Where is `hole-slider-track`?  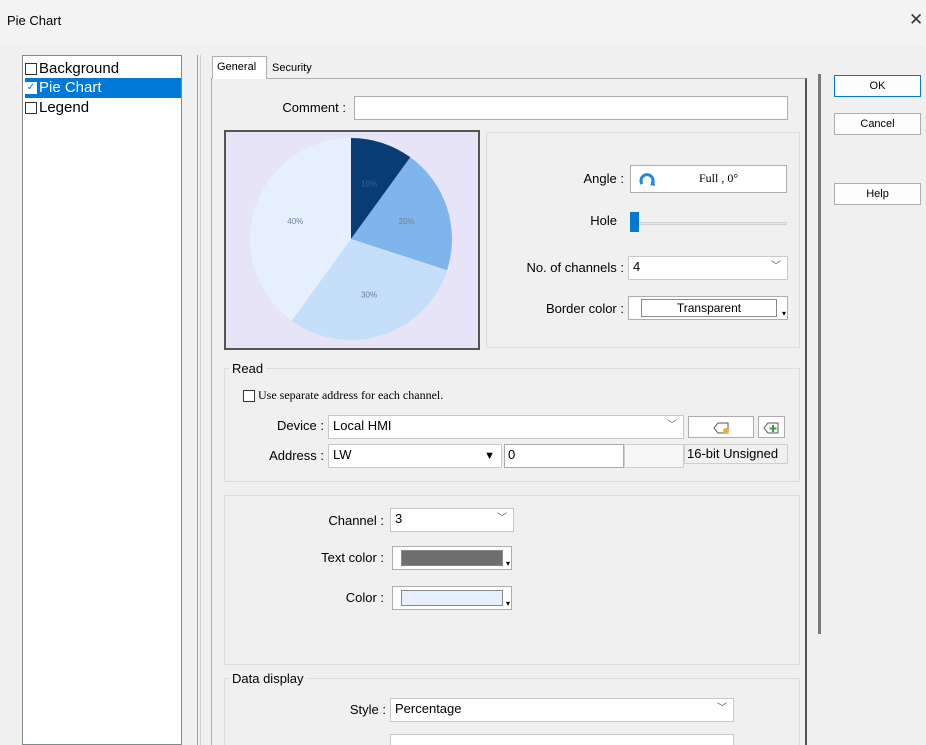 hole-slider-track is located at coordinates (709, 223).